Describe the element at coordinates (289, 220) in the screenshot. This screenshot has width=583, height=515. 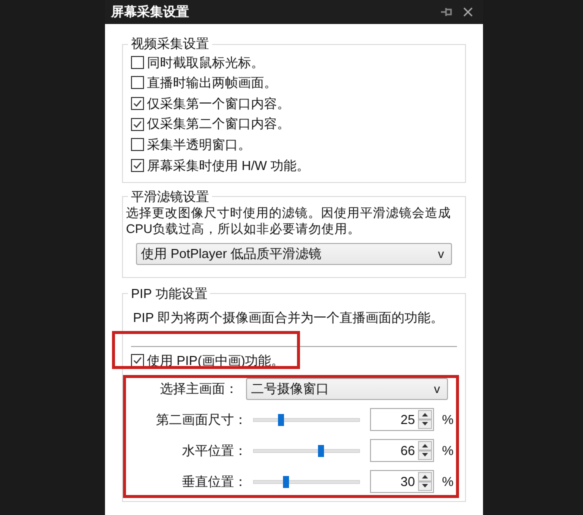
I see `description-text: 选择更改图像尺寸时使用的滤镜。因使用平滑滤镜会造成CPU负载过高，所以如非必要请勿使用。` at that location.